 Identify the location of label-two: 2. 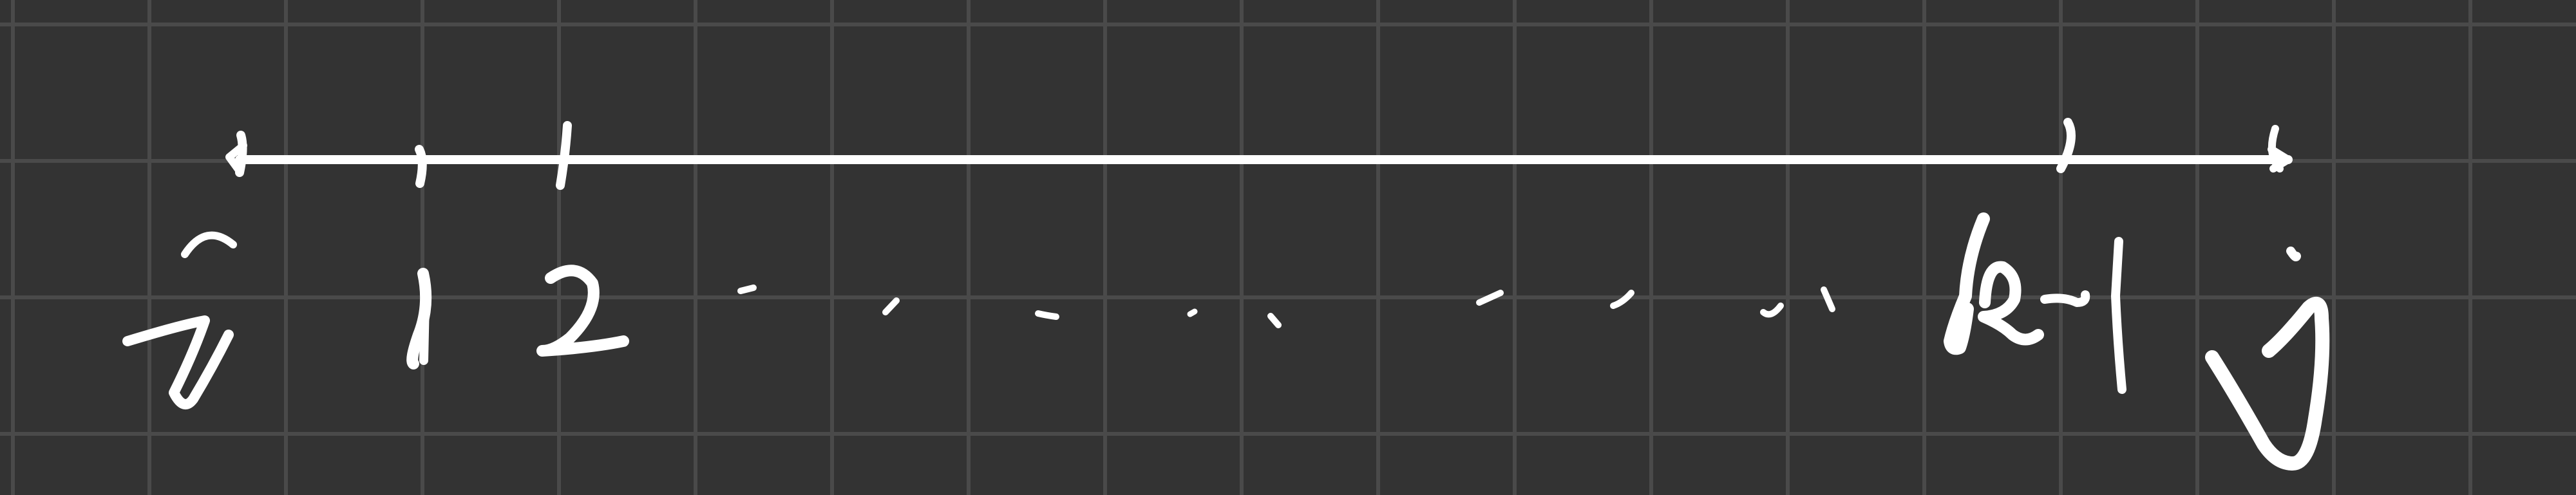
(582, 311).